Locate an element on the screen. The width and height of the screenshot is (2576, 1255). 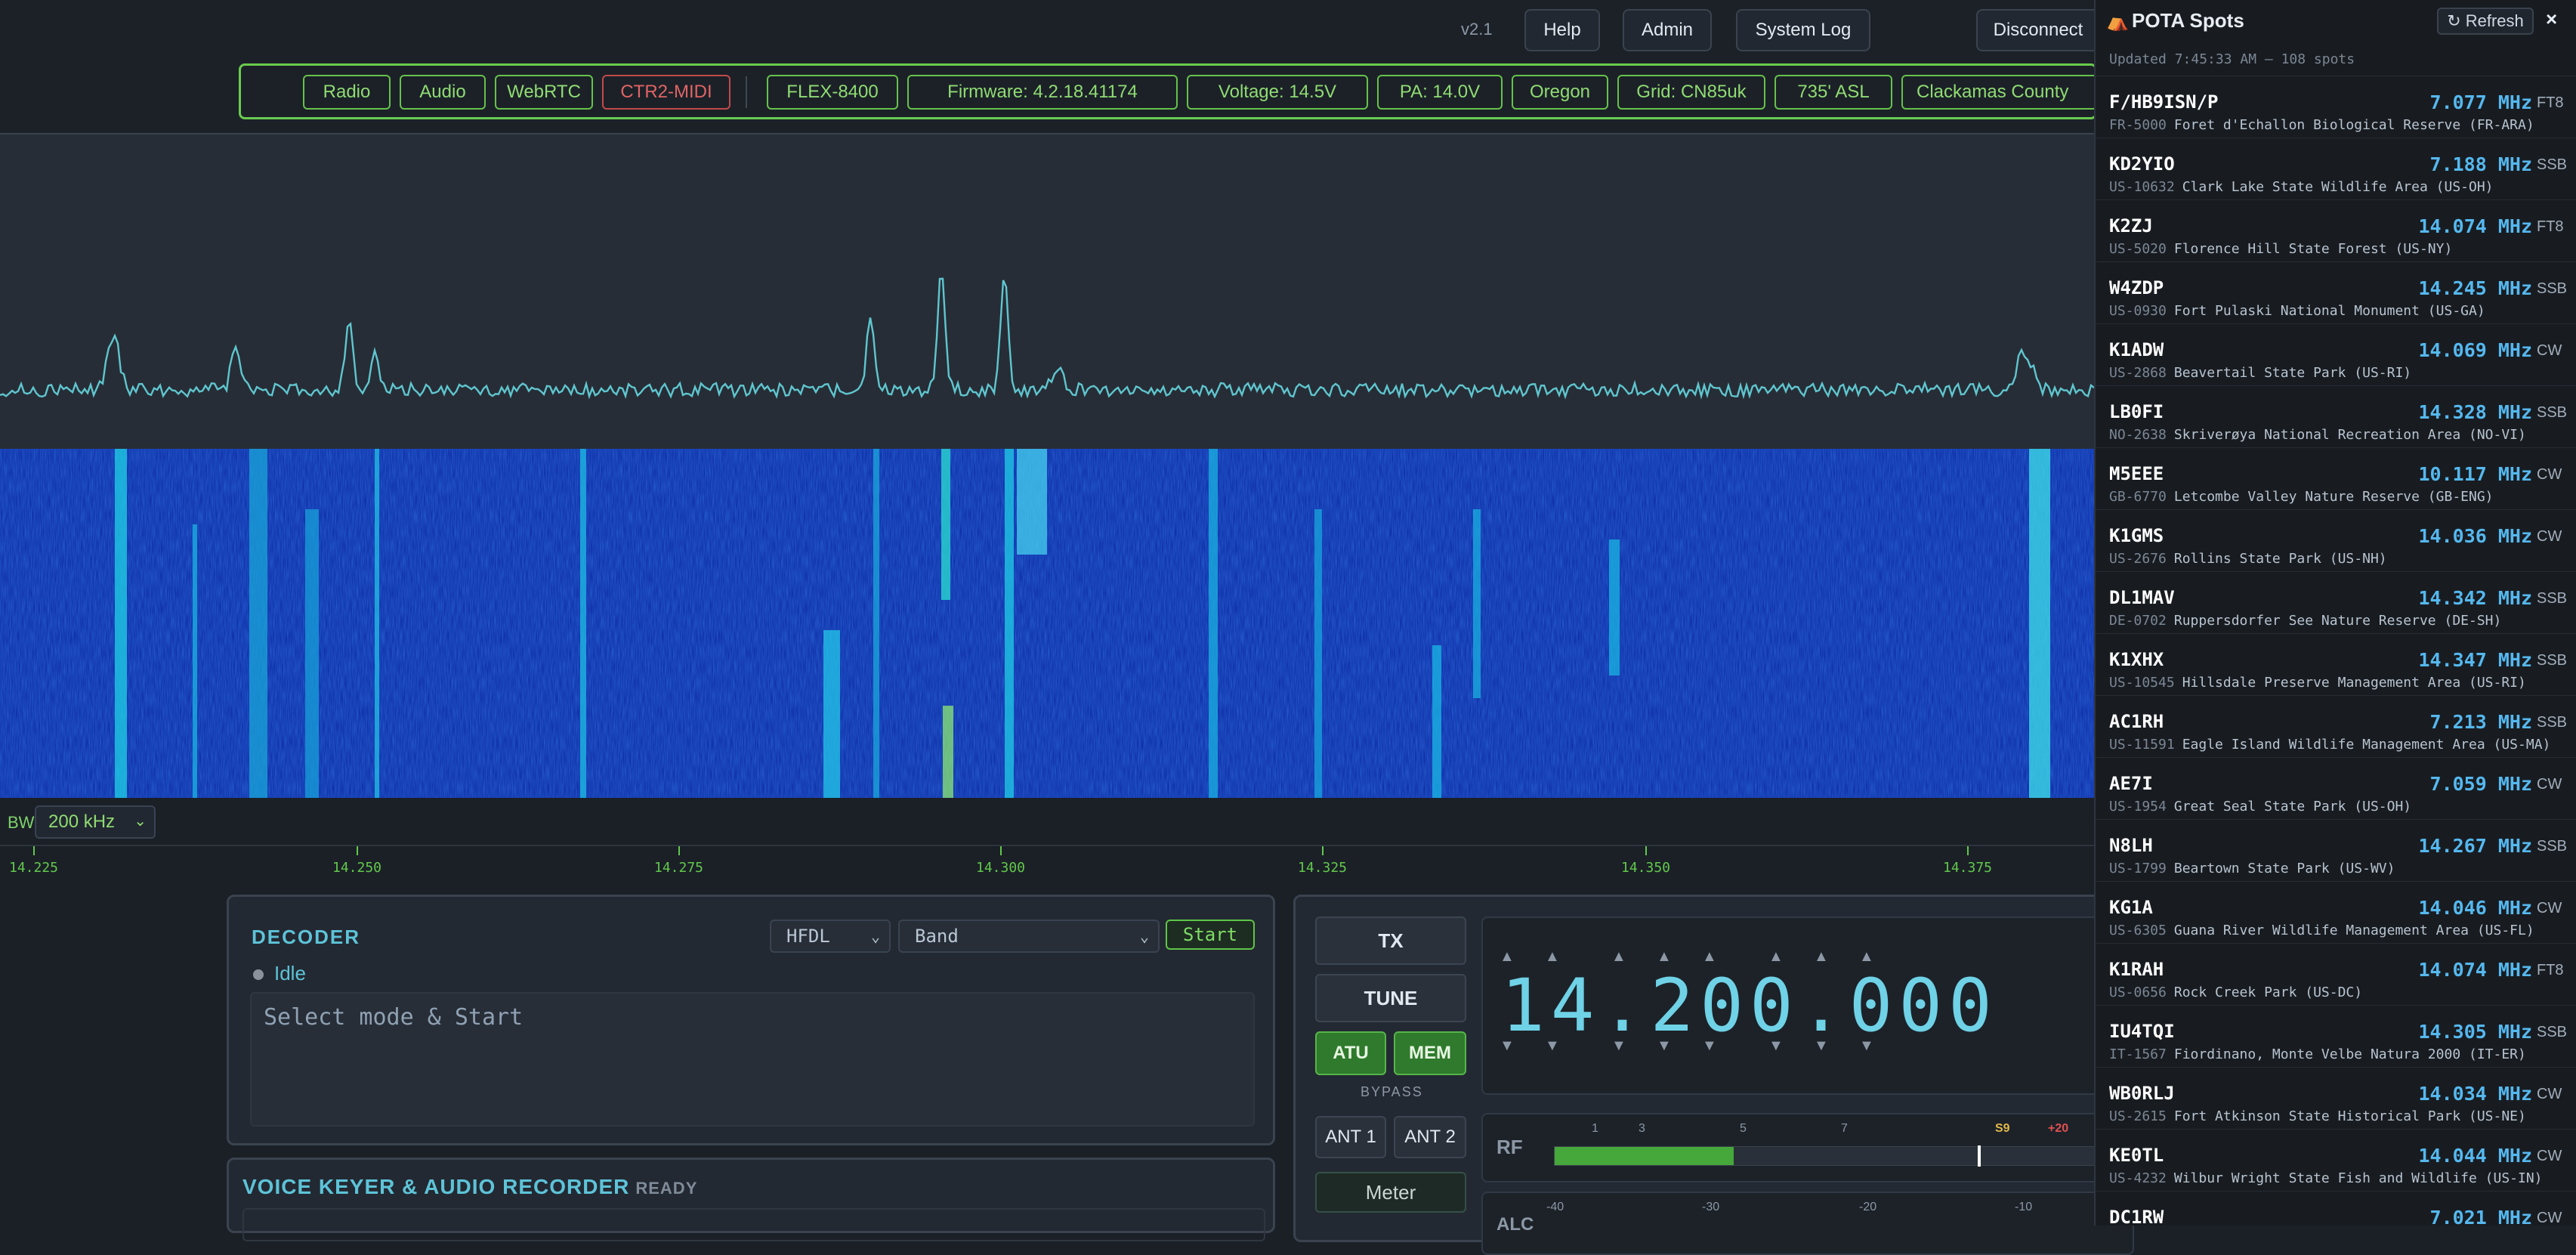
spot-frequency: 14.034 MHz is located at coordinates (2475, 1094).